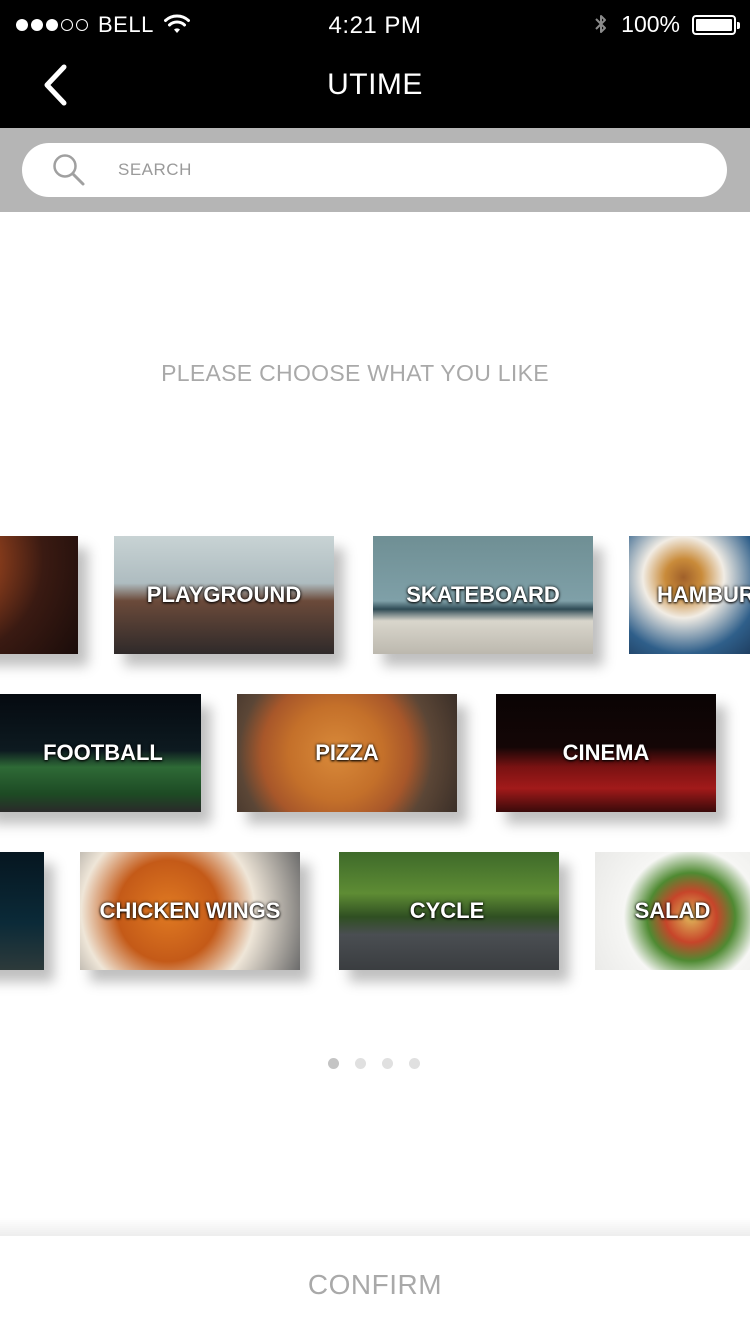 The width and height of the screenshot is (750, 1334). I want to click on category-tile-bar, so click(39, 595).